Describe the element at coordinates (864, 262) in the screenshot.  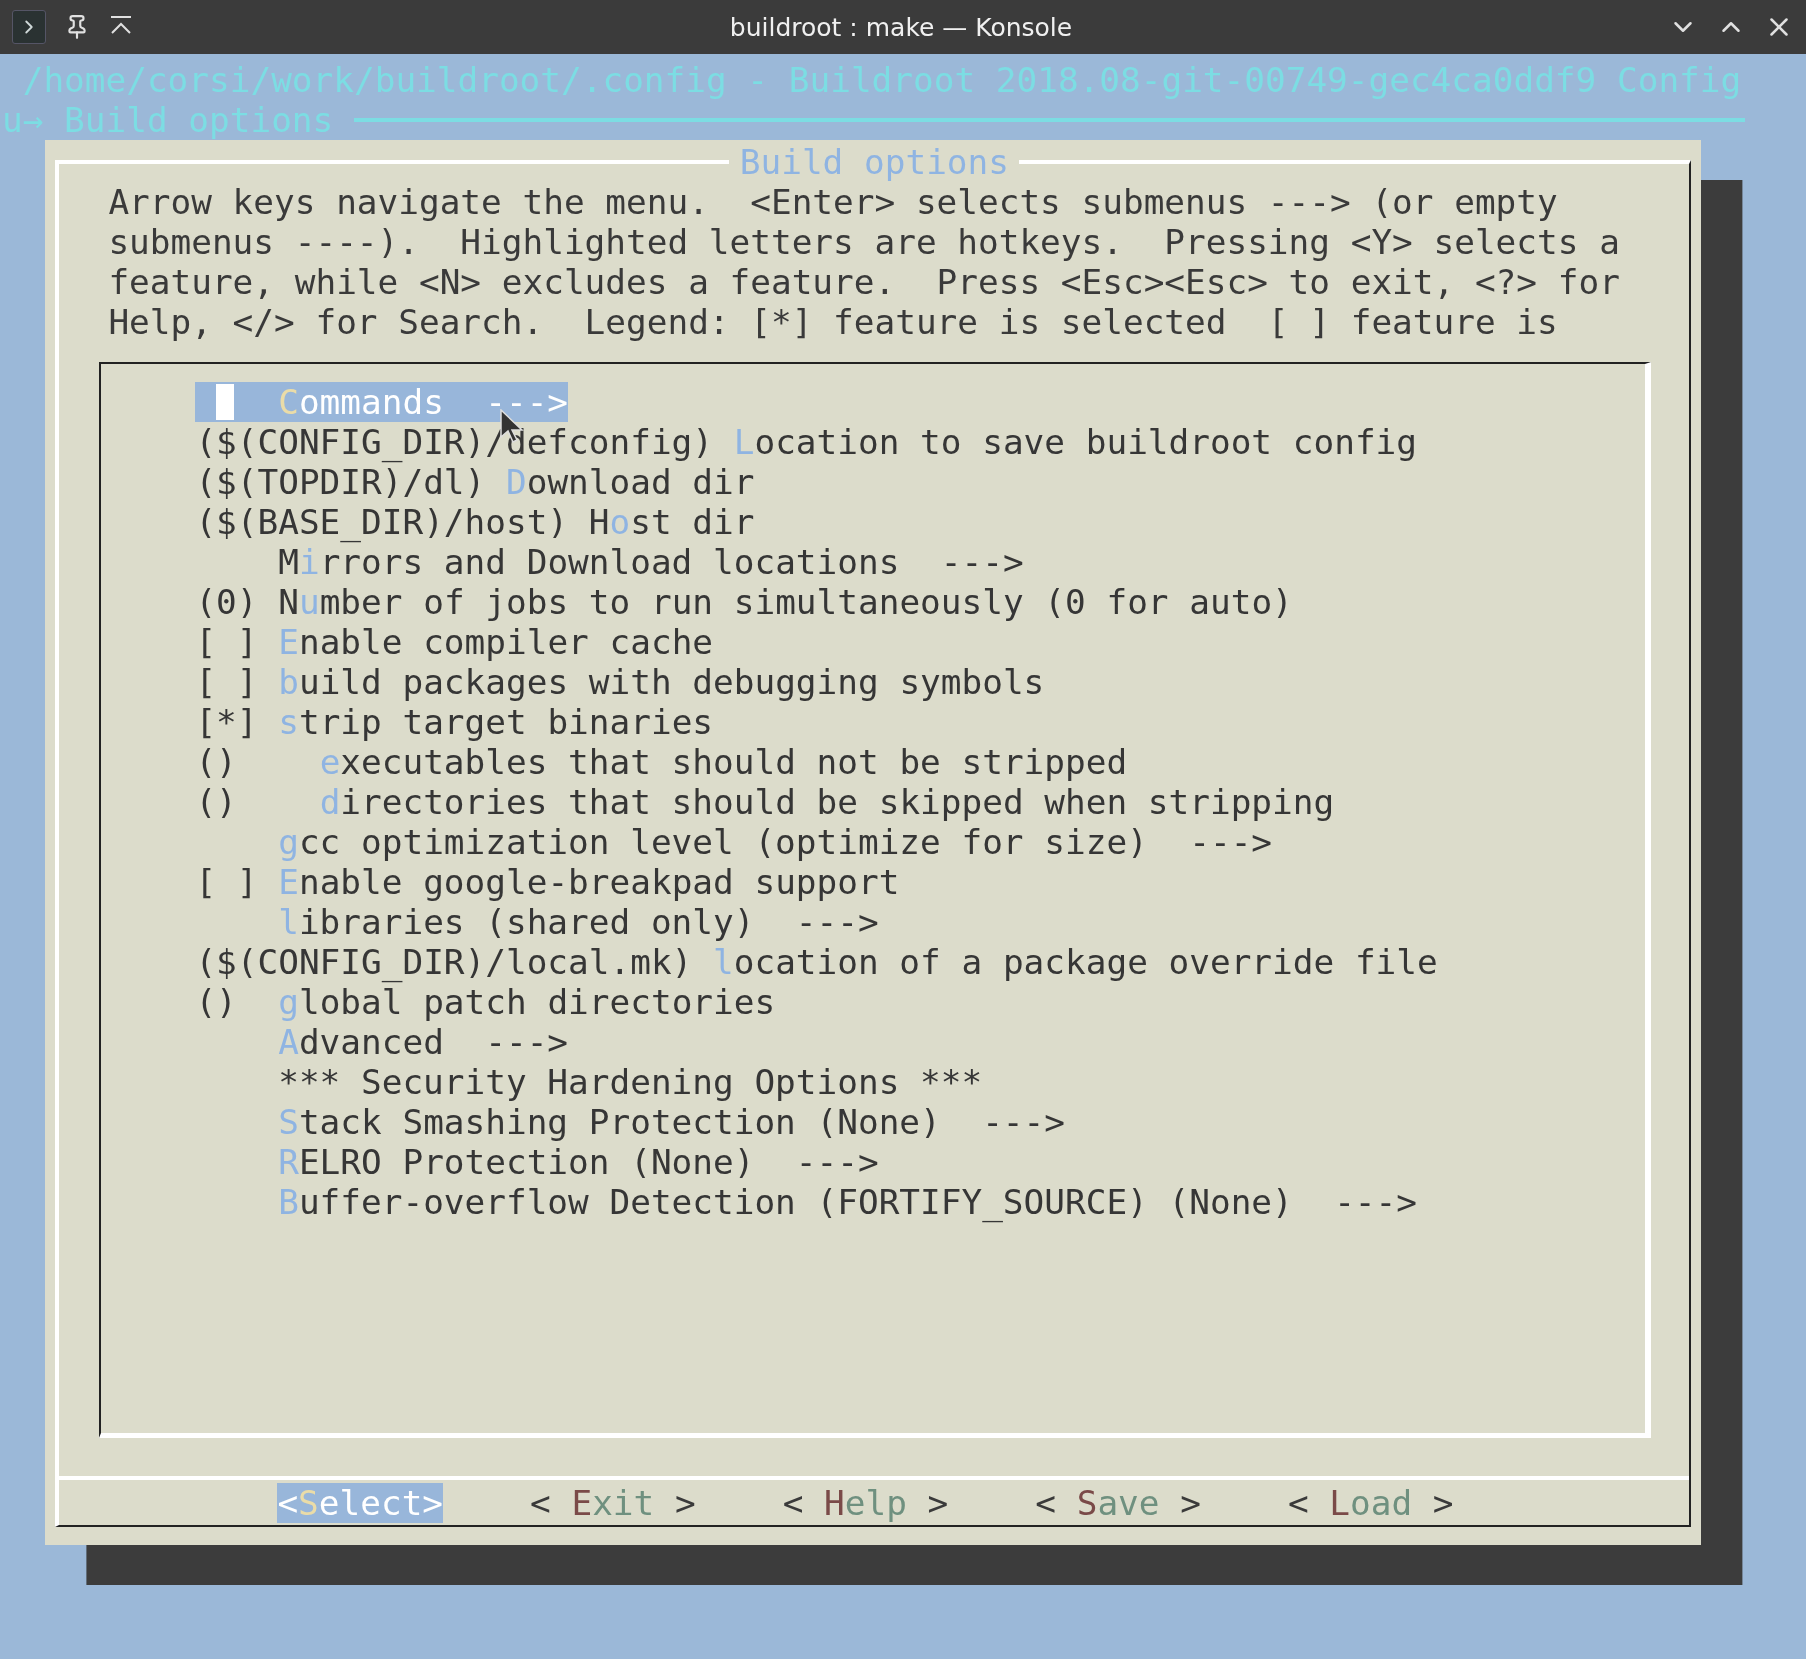
I see `help-text: Arrow keys navigate the menu. <Enter> selects submenus ---> (or empty submenus ----). Highlighted letters are hotkeys. Pressing <Y> selects a feature, while <N> excludes a feature. Press <Esc><Esc> to exit, <?> for Help, </> for Search. Legend: [*] feature is selected [ ] feature is` at that location.